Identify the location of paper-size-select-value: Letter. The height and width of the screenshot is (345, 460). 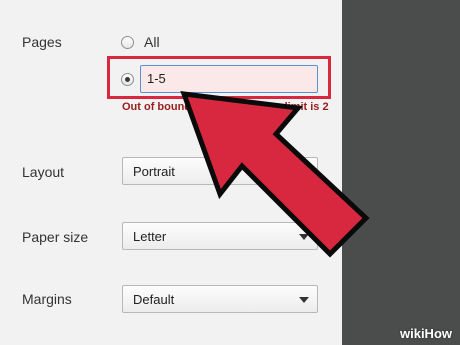
(150, 236).